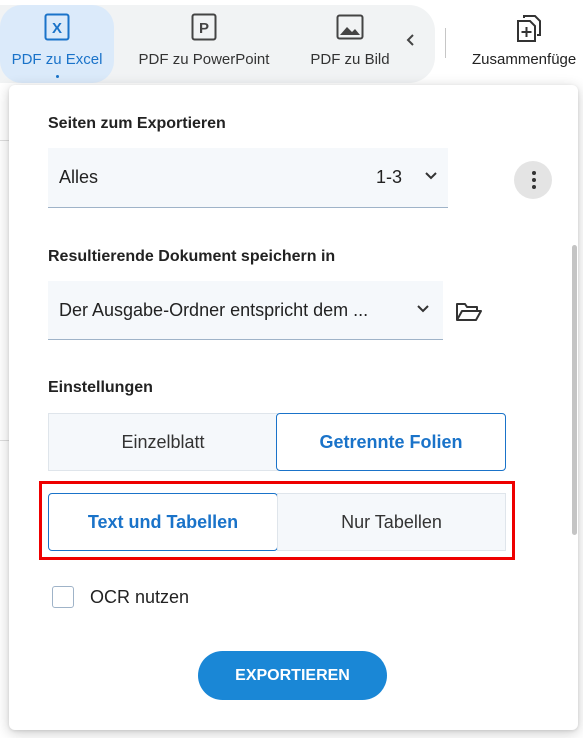 This screenshot has height=738, width=583. Describe the element at coordinates (574, 390) in the screenshot. I see `scrollbar-thumb` at that location.